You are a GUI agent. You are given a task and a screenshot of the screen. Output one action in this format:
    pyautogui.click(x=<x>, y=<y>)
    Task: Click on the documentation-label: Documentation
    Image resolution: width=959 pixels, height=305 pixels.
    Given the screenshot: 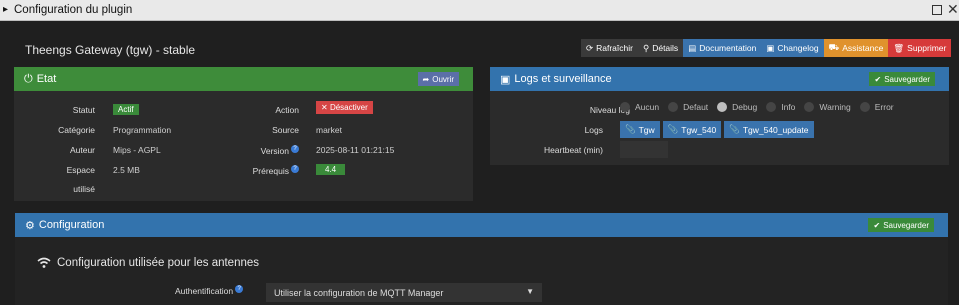 What is the action you would take?
    pyautogui.click(x=728, y=48)
    